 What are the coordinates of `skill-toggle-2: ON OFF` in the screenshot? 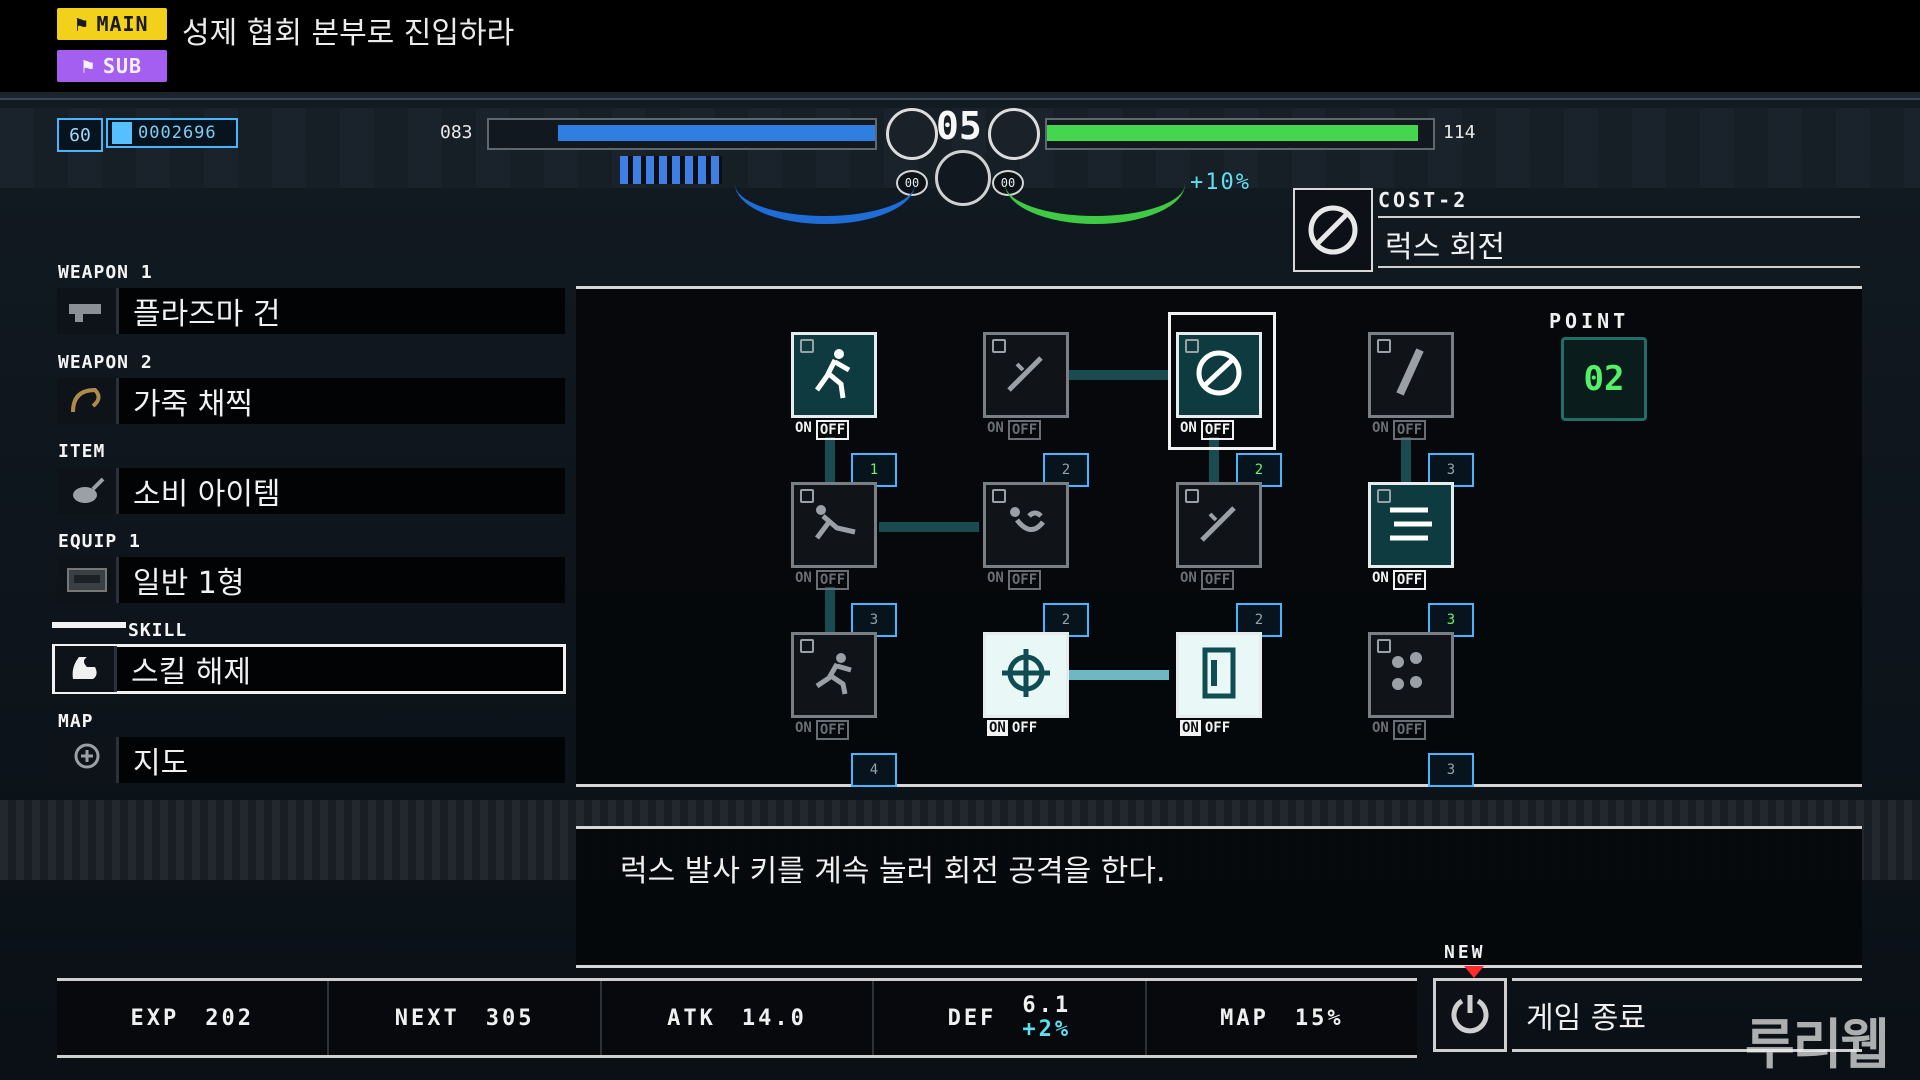 It's located at (1014, 430).